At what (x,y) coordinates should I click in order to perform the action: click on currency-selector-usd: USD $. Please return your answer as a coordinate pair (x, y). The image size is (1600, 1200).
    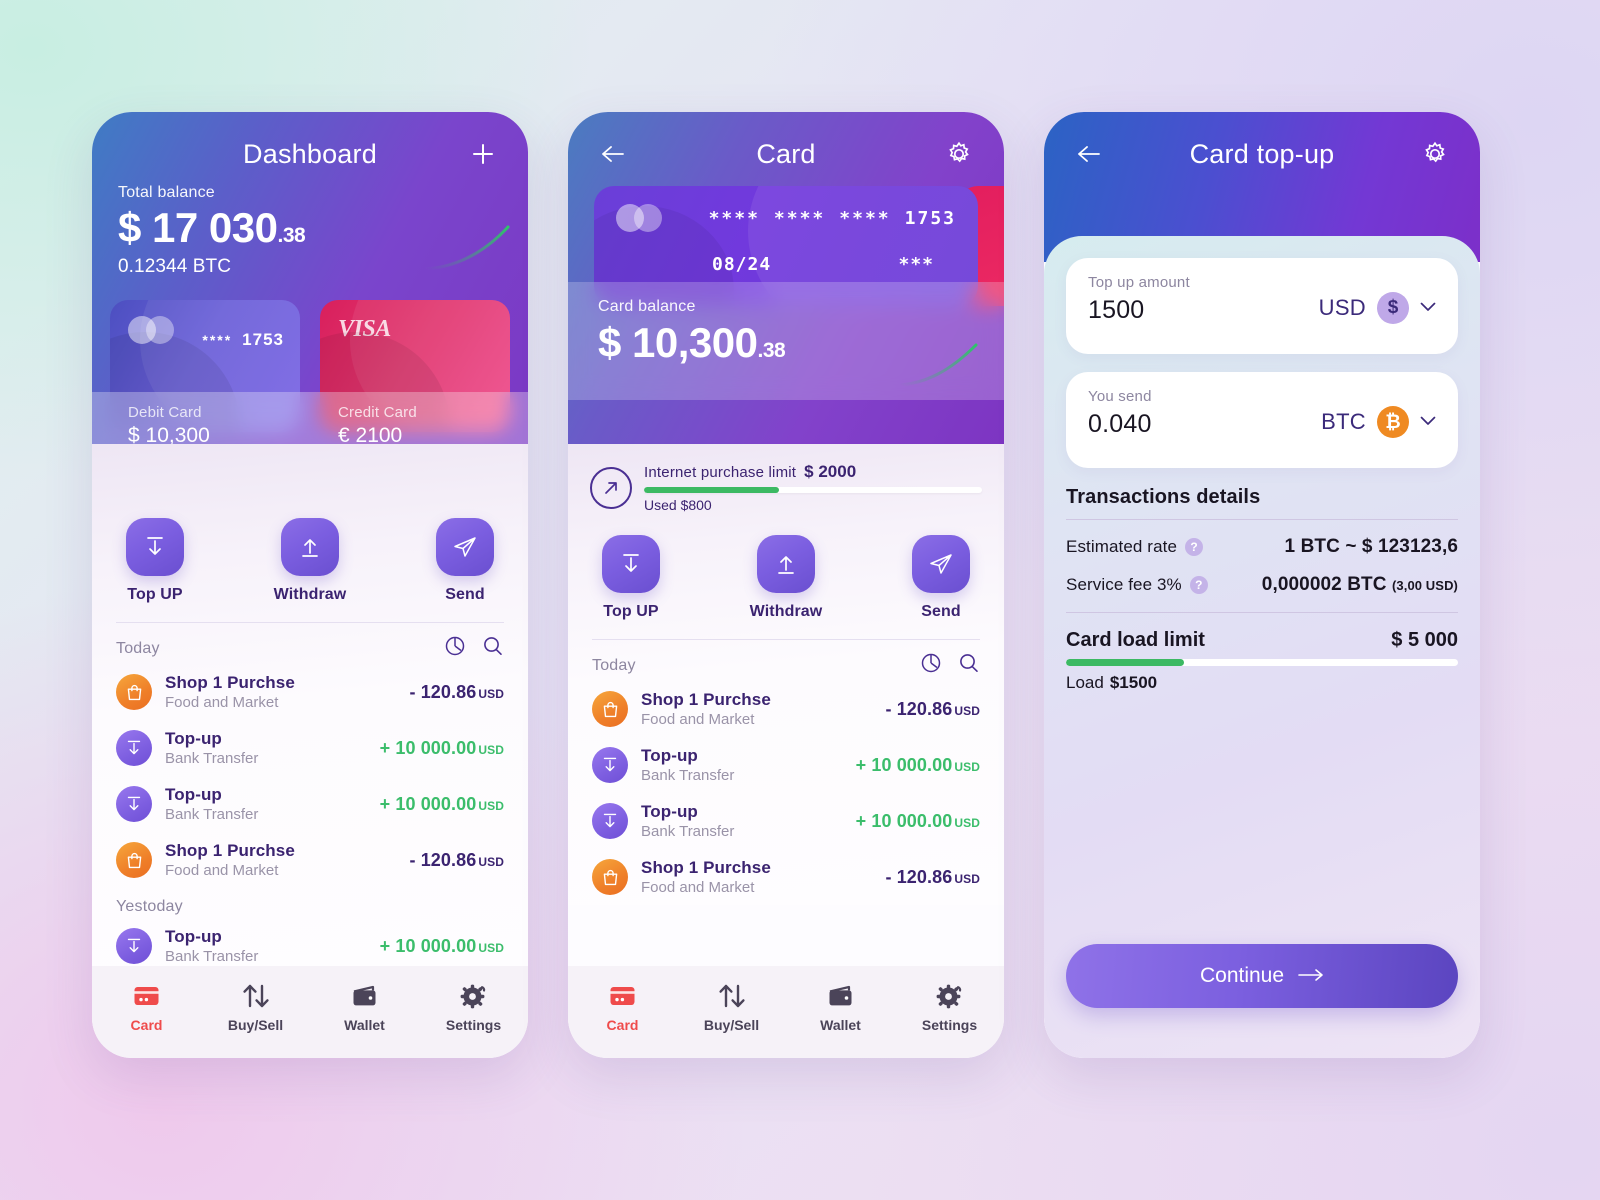
    Looking at the image, I should click on (1377, 299).